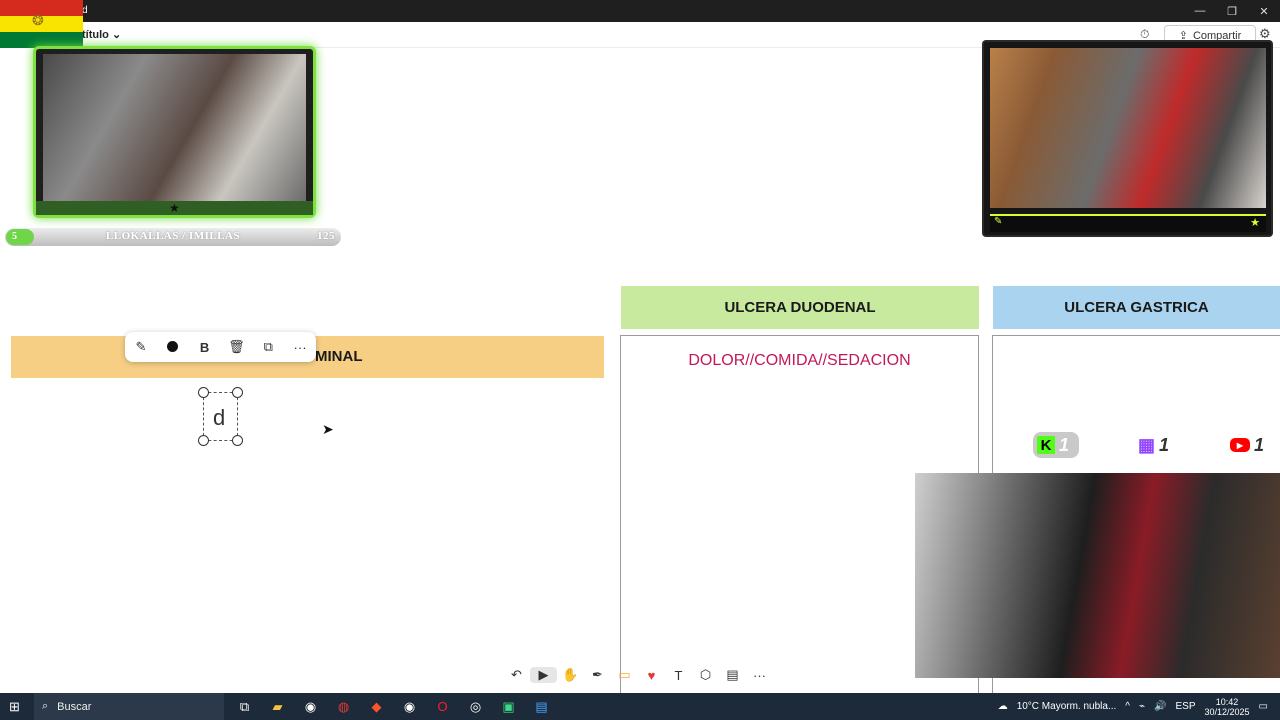 The height and width of the screenshot is (720, 1280). I want to click on clock: 10:42 30/12/2025, so click(1227, 707).